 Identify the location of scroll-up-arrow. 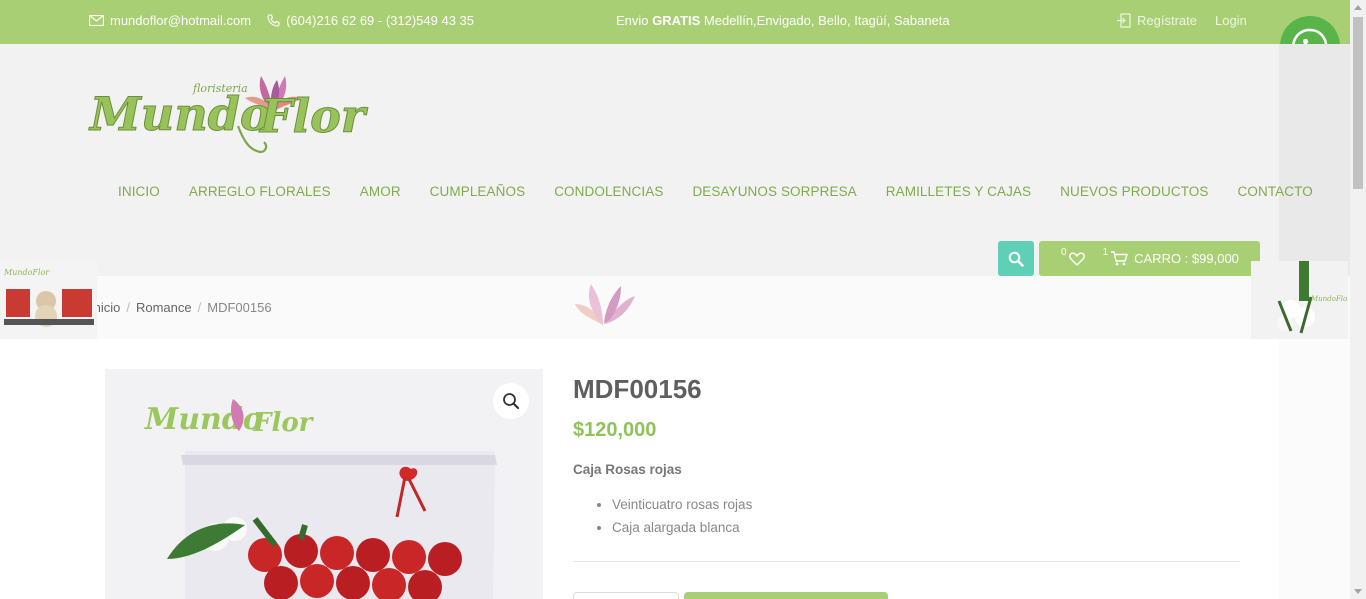
(1358, 7).